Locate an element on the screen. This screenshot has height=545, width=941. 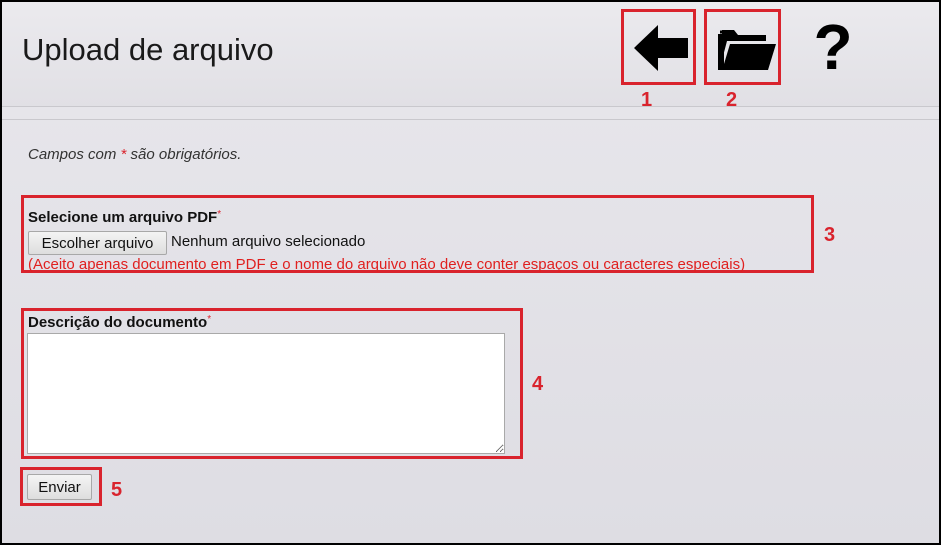
page-title: Upload de arquivo is located at coordinates (148, 49).